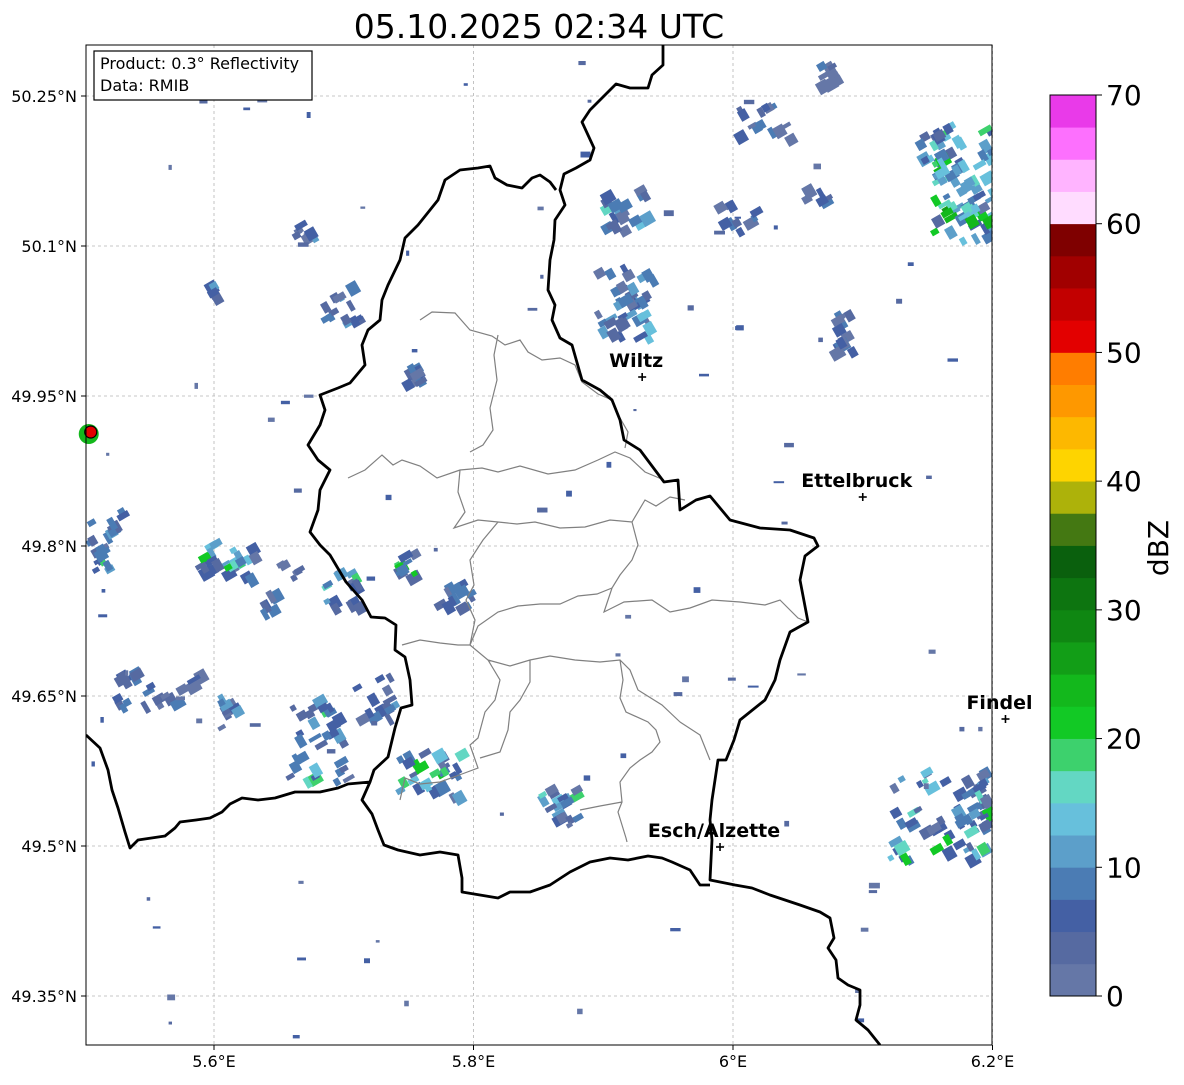 This screenshot has width=1184, height=1085. What do you see at coordinates (856, 481) in the screenshot?
I see `city-label: Ettelbruck` at bounding box center [856, 481].